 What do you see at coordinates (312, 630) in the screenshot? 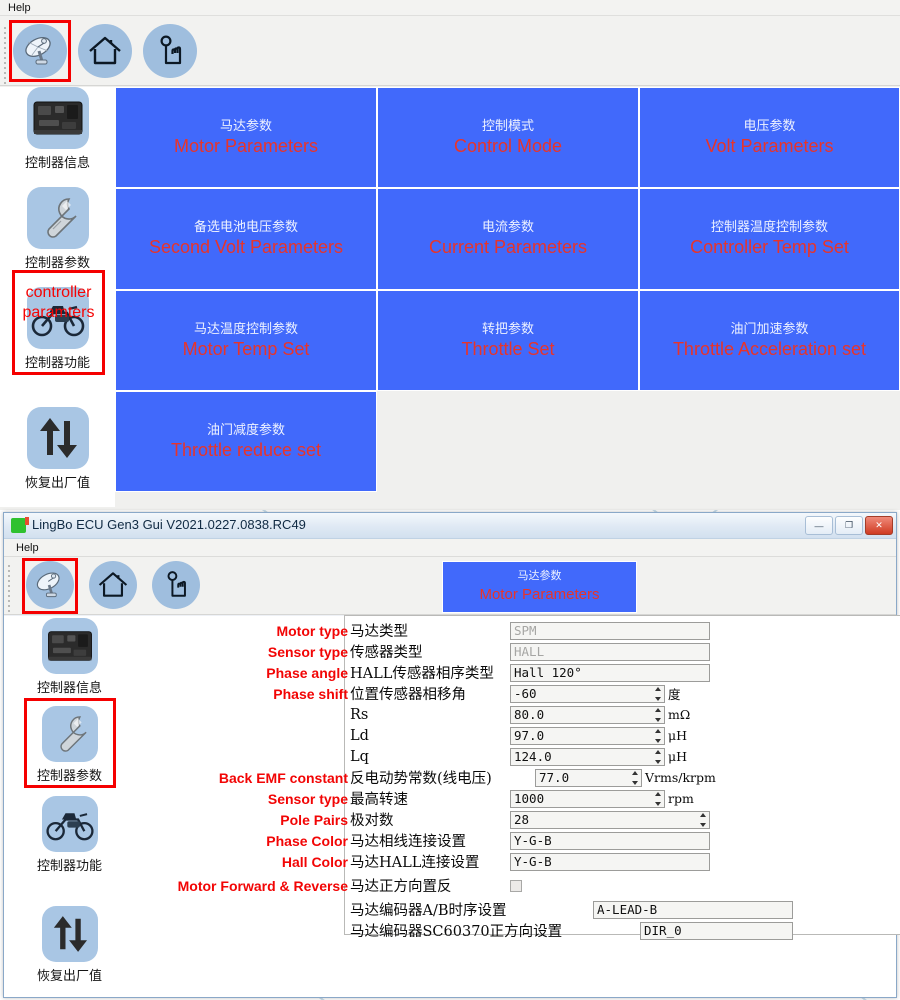
I see `label-en: Motor type` at bounding box center [312, 630].